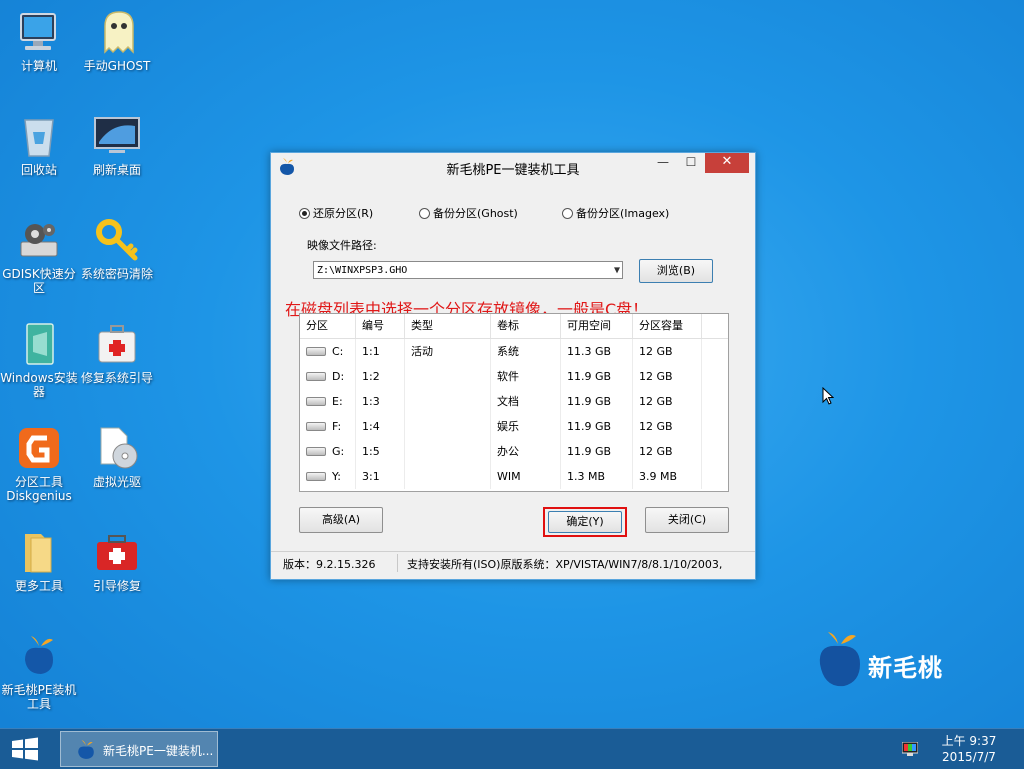 The image size is (1024, 769). I want to click on option-restore: 还原分区(R), so click(336, 213).